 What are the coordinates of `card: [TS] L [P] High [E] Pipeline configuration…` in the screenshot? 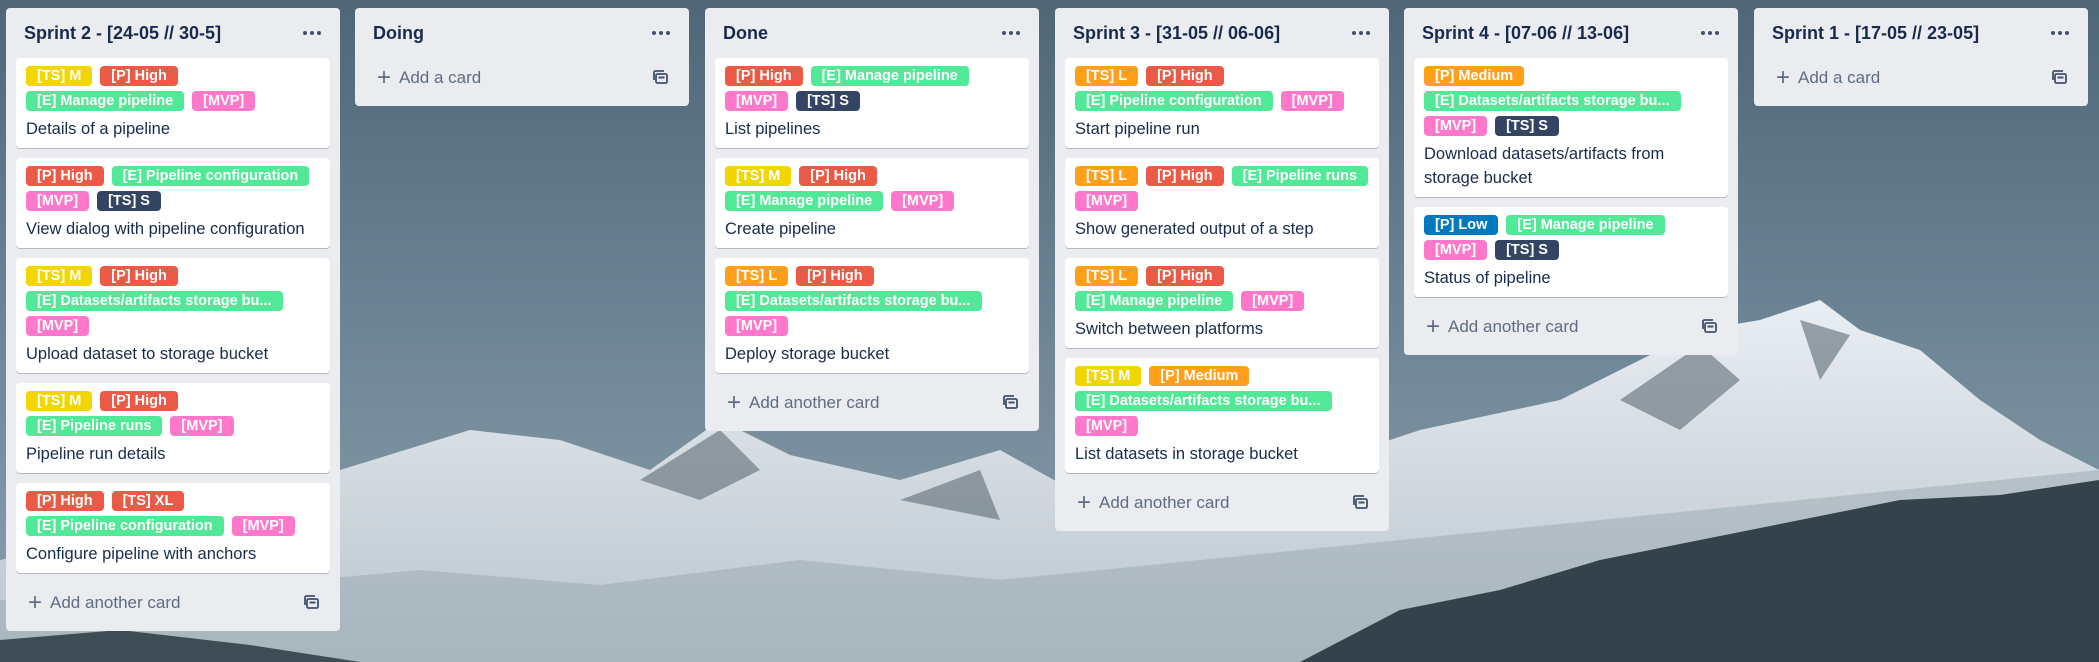 It's located at (1222, 103).